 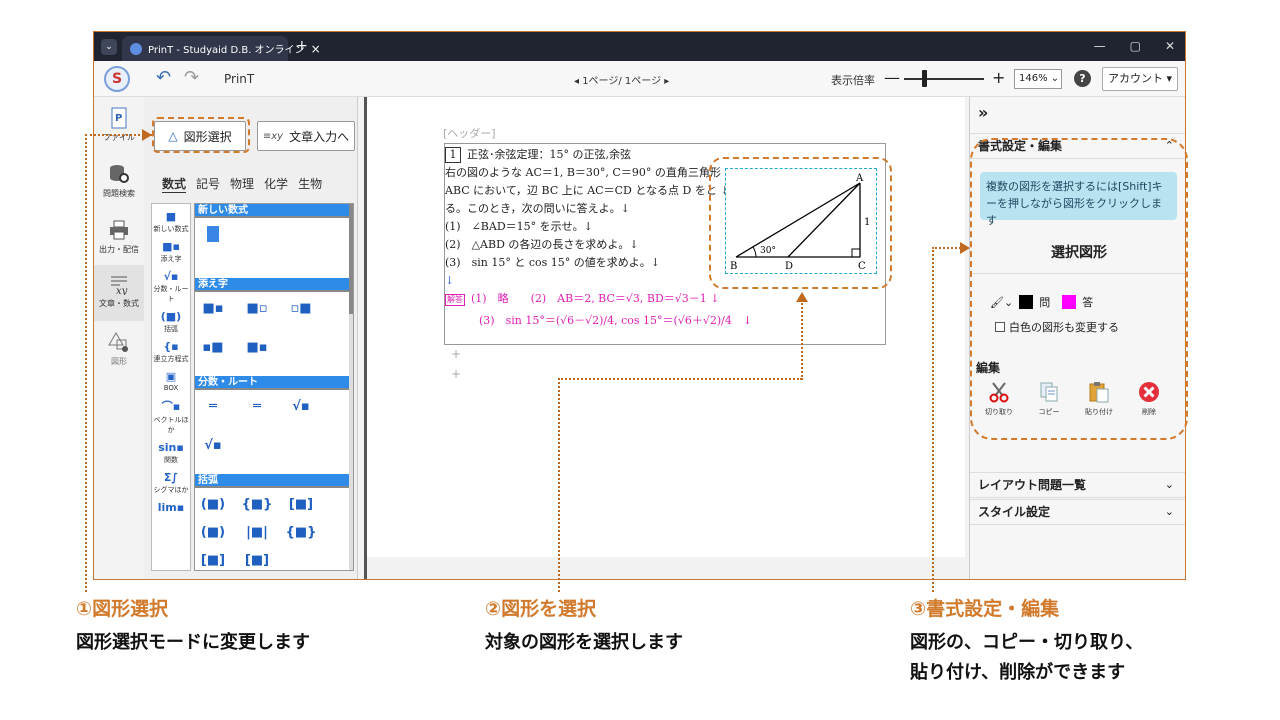 What do you see at coordinates (274, 432) in the screenshot?
I see `palette-section-body: ═ ═ √▪ √▪` at bounding box center [274, 432].